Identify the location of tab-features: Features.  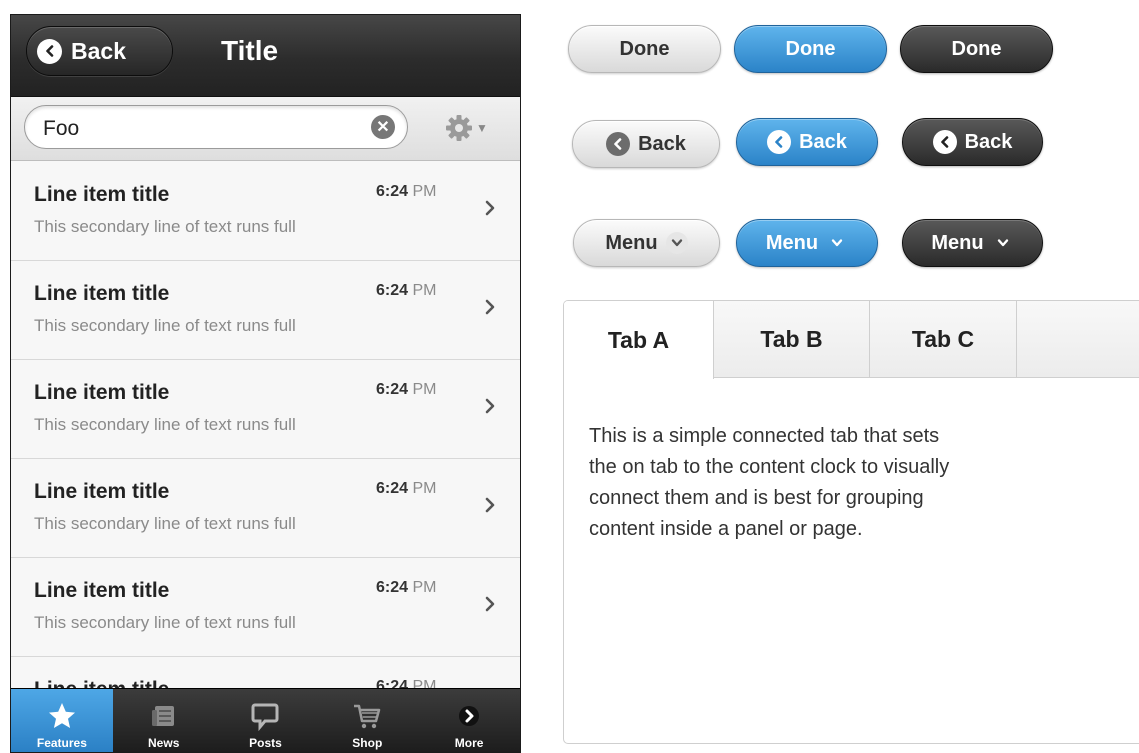
(62, 720).